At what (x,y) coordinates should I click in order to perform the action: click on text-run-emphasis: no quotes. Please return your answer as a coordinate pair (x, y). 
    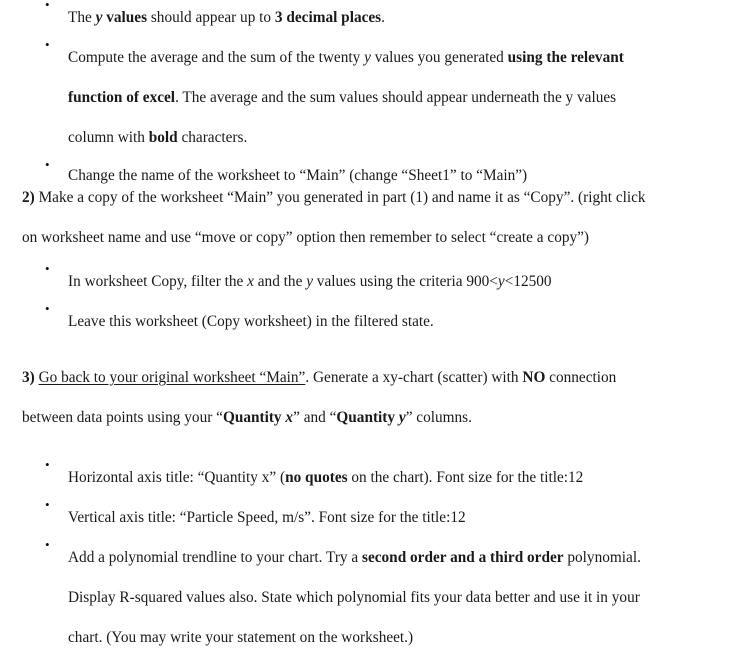
    Looking at the image, I should click on (316, 477).